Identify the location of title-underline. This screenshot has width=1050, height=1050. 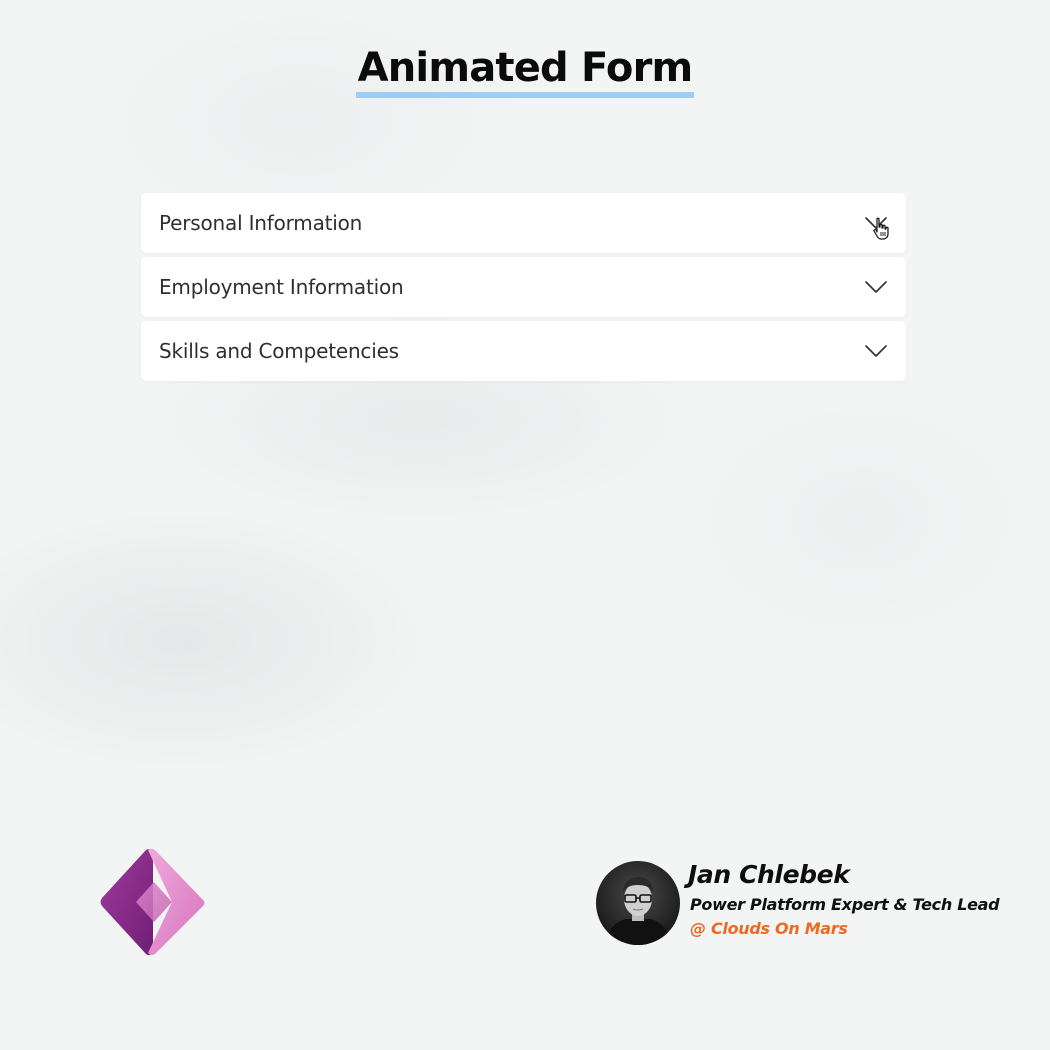
(525, 95).